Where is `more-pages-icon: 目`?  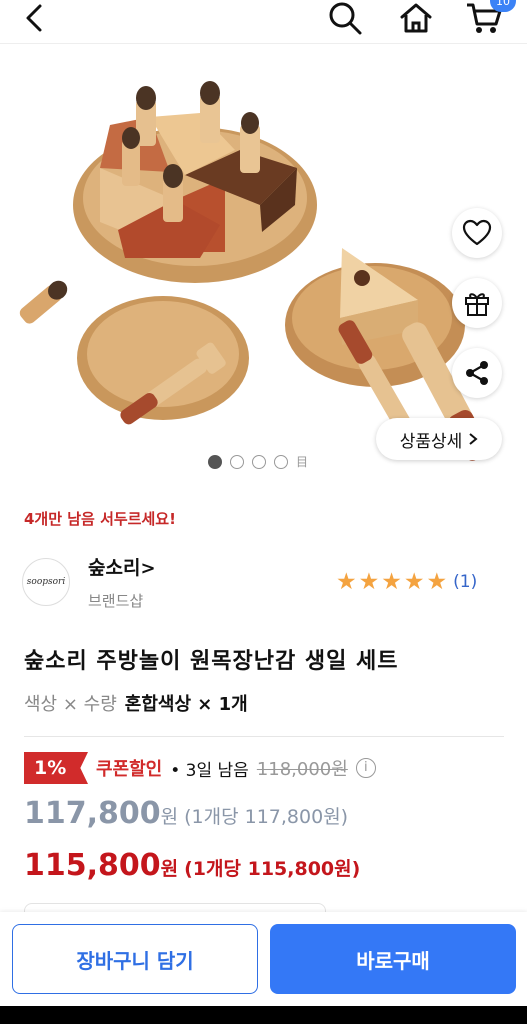
more-pages-icon: 目 is located at coordinates (302, 462).